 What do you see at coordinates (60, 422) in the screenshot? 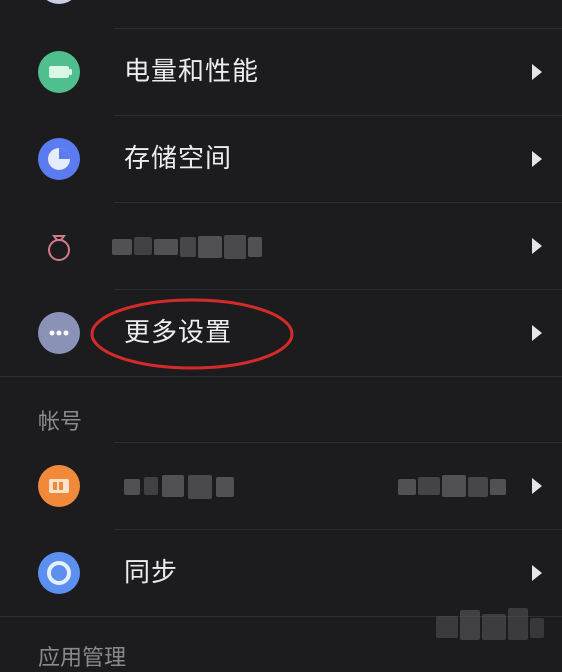
I see `section-header-account: 帐号` at bounding box center [60, 422].